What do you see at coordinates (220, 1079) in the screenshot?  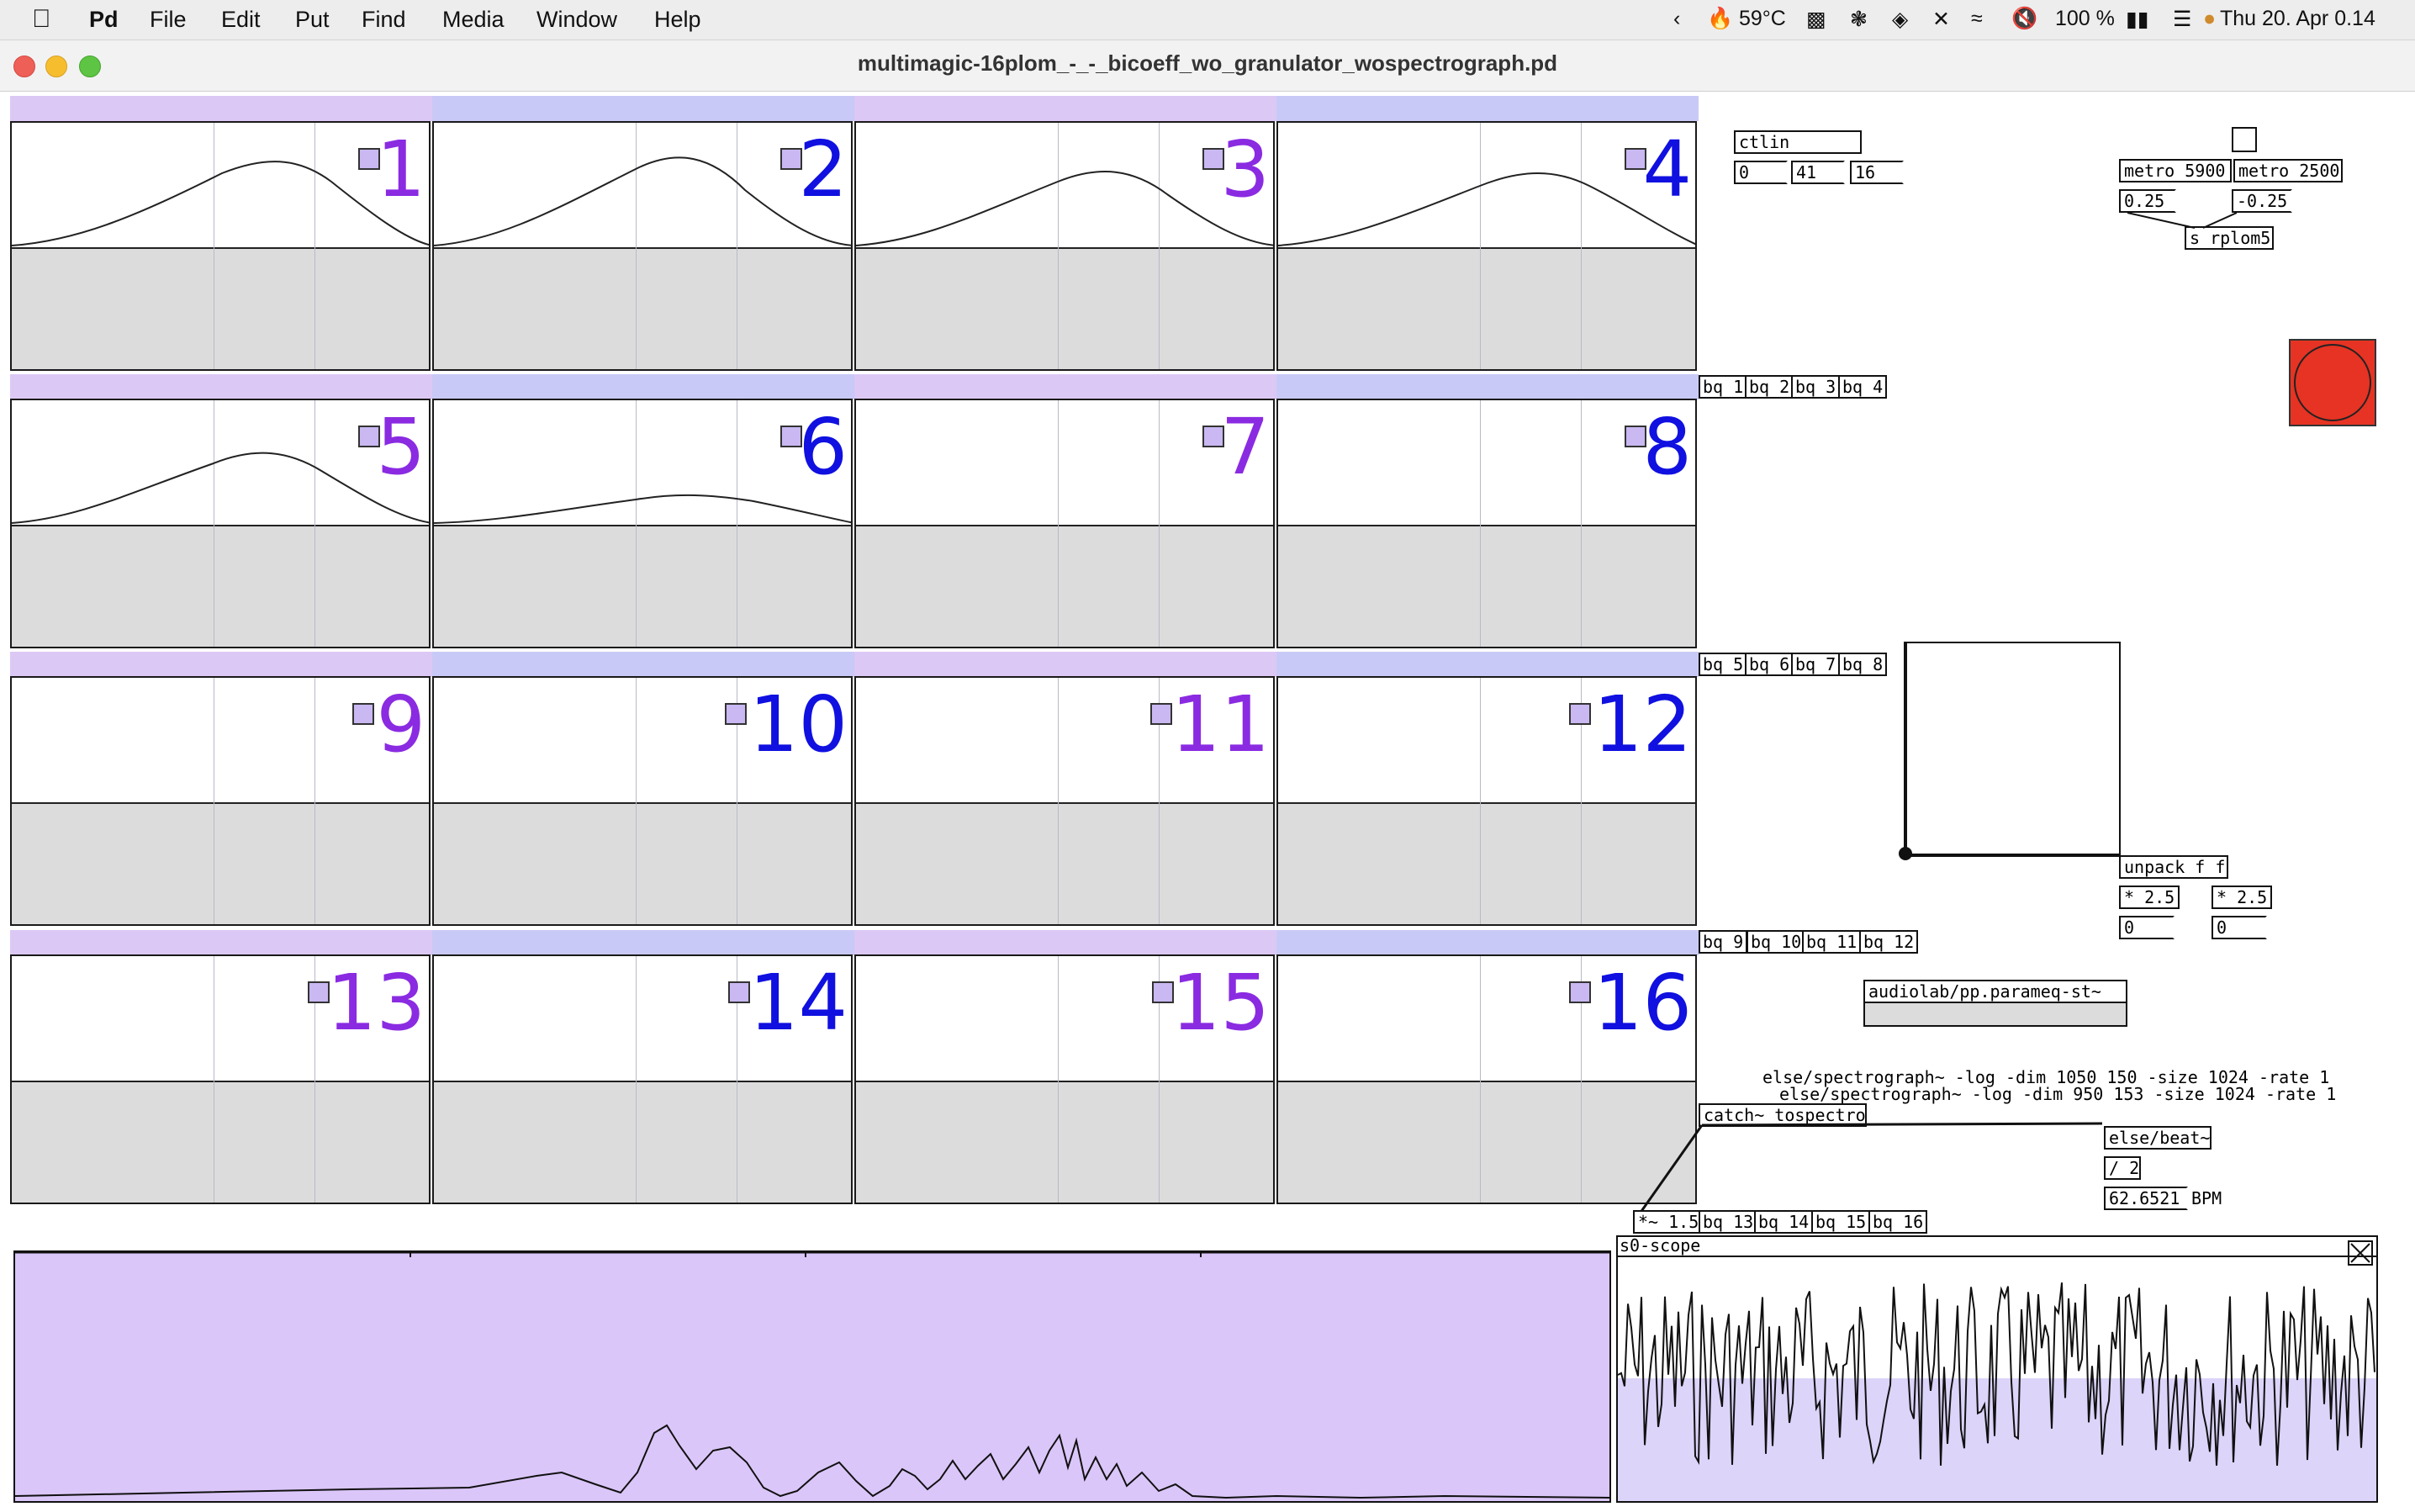 I see `filter-graph-13: 13` at bounding box center [220, 1079].